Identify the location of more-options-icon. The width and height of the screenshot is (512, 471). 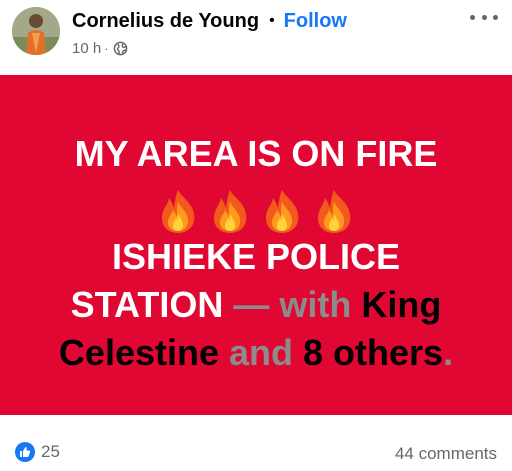
(484, 17).